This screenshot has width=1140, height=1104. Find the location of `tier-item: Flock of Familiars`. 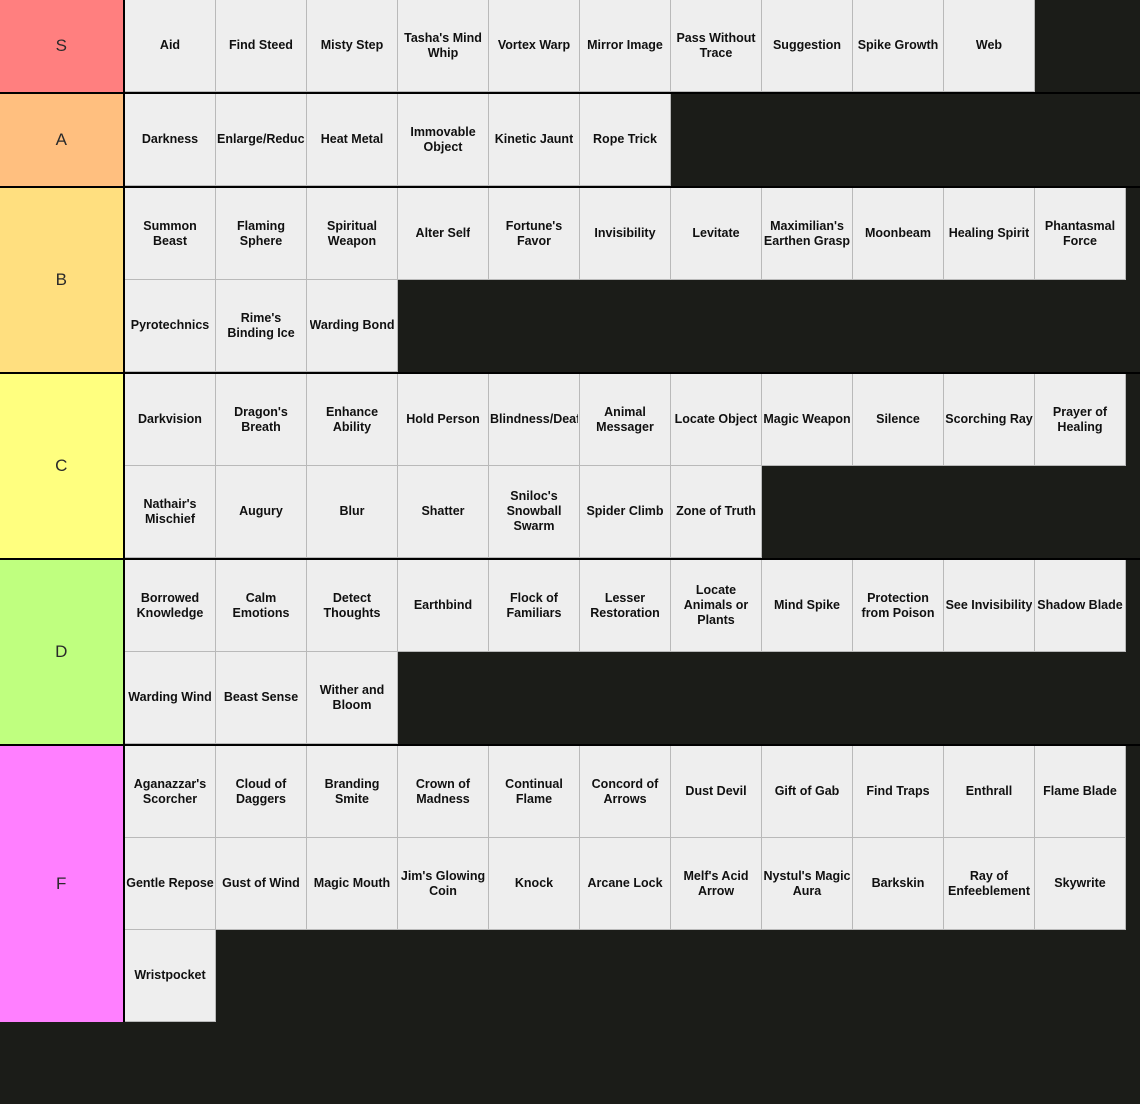

tier-item: Flock of Familiars is located at coordinates (534, 606).